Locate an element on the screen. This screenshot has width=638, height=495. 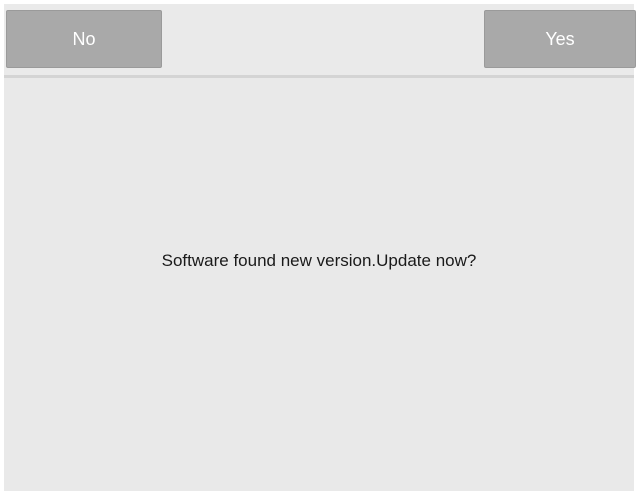
update-message: Software found new version.Update now? is located at coordinates (319, 260).